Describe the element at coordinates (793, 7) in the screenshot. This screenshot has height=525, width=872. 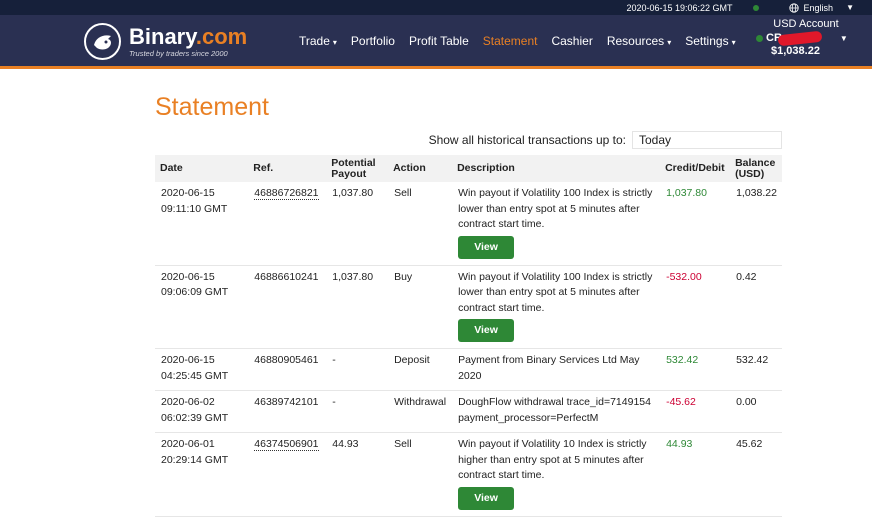
I see `globe-icon` at that location.